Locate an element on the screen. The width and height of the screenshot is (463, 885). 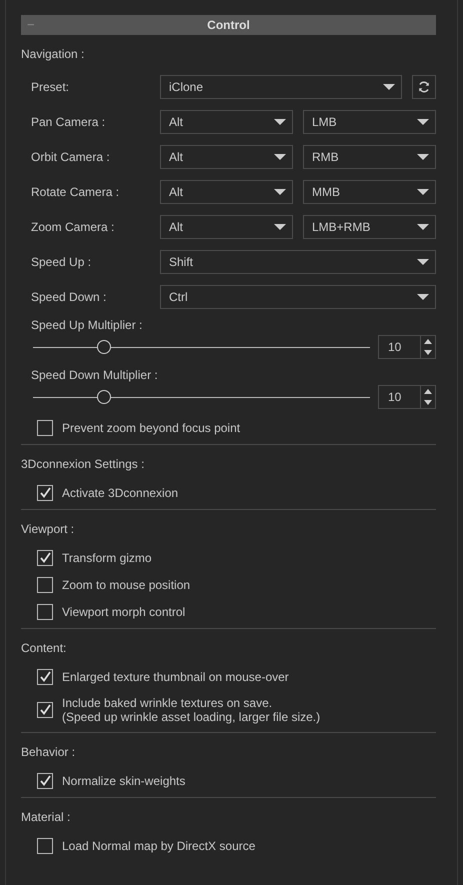
dropdown-value: Shift is located at coordinates (181, 262).